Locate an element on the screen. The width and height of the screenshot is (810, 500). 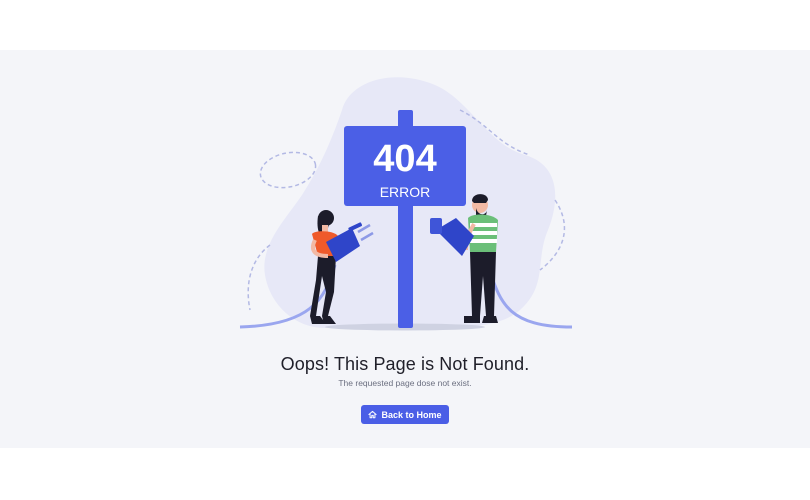
top-band is located at coordinates (405, 25).